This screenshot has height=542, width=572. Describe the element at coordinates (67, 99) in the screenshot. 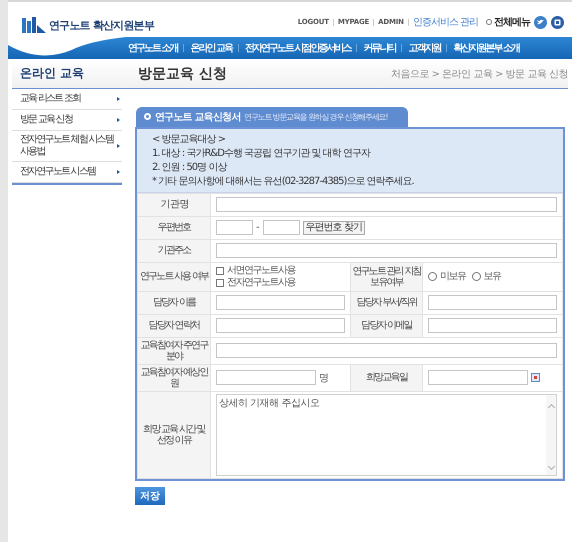

I see `sidebar-item: 교육 리스트 조회` at that location.